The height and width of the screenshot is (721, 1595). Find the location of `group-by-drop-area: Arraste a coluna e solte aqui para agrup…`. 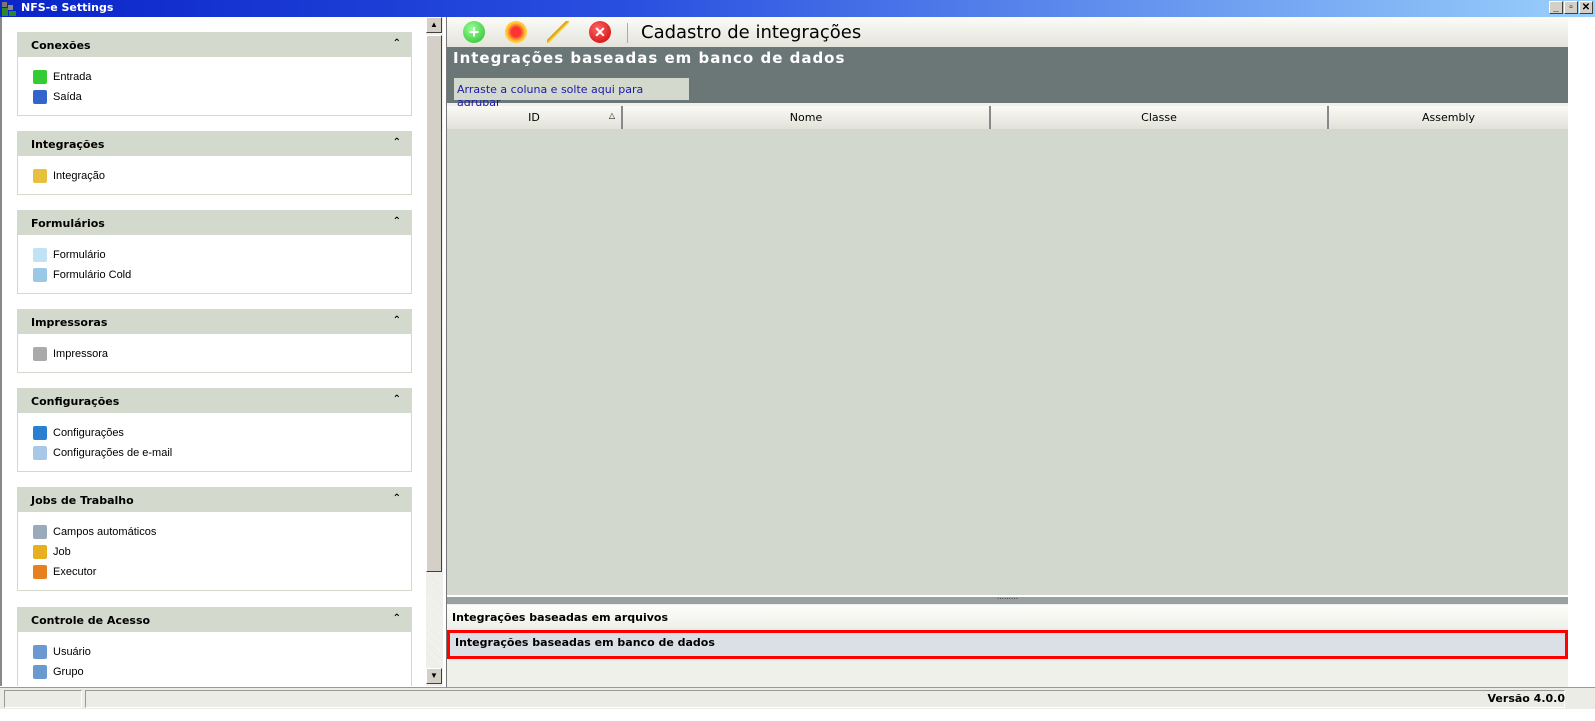

group-by-drop-area: Arraste a coluna e solte aqui para agrup… is located at coordinates (571, 93).